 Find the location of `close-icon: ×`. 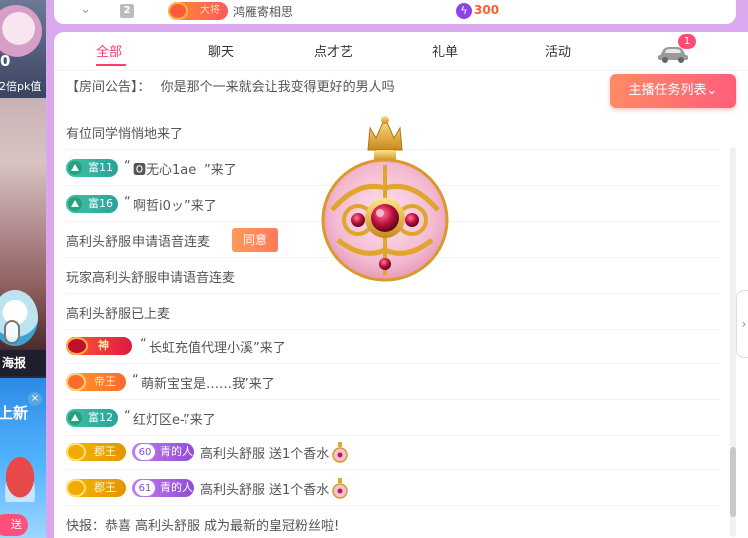

close-icon: × is located at coordinates (35, 399).